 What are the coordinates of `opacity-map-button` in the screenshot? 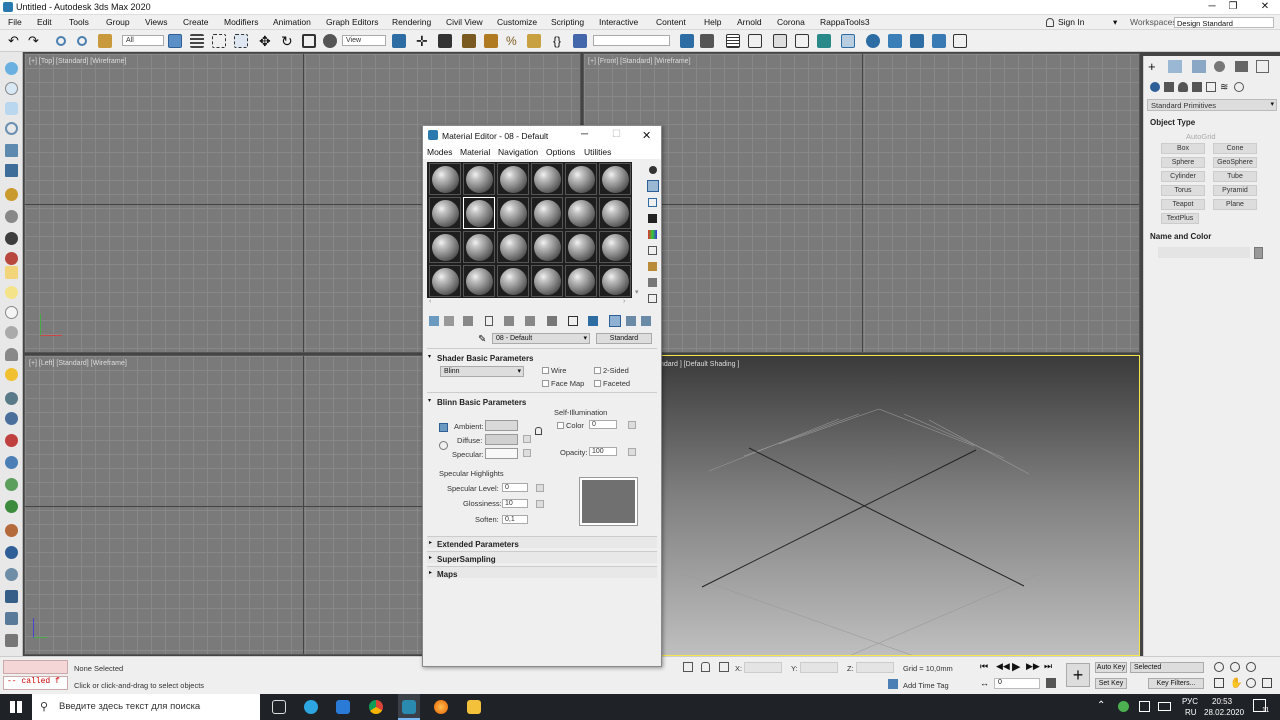 It's located at (632, 452).